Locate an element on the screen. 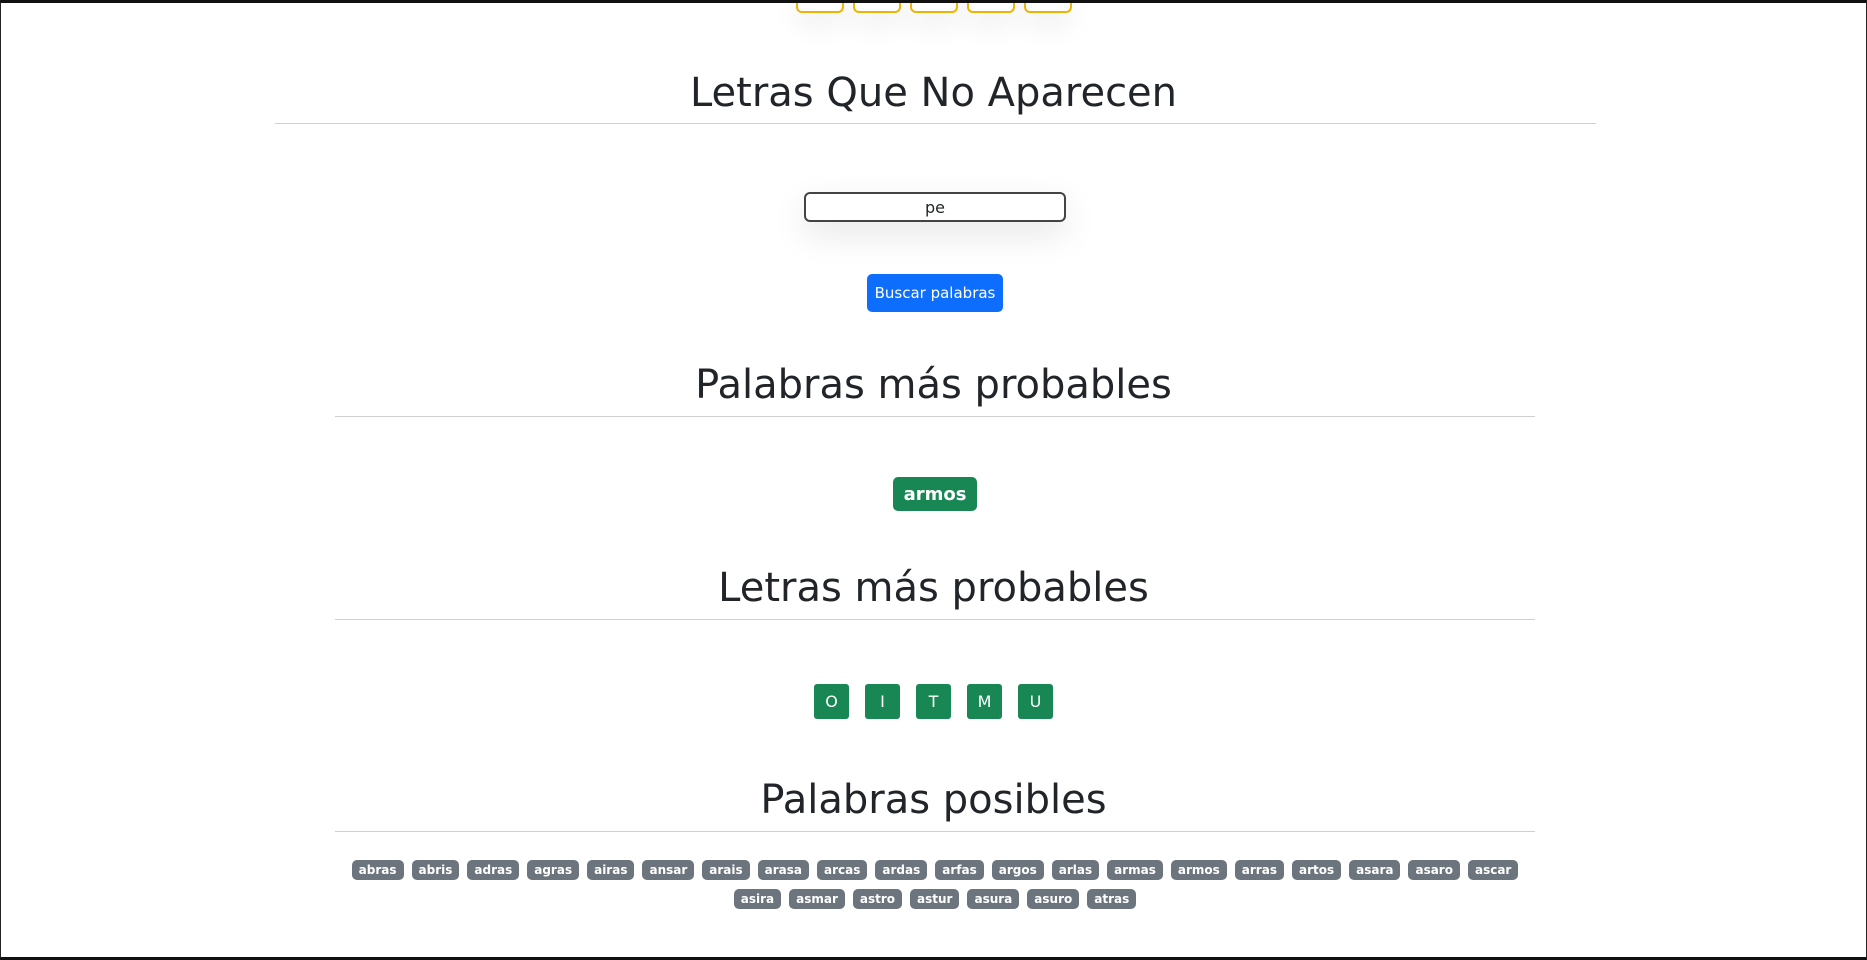 This screenshot has height=960, width=1867. letters-input-wrapper is located at coordinates (935, 207).